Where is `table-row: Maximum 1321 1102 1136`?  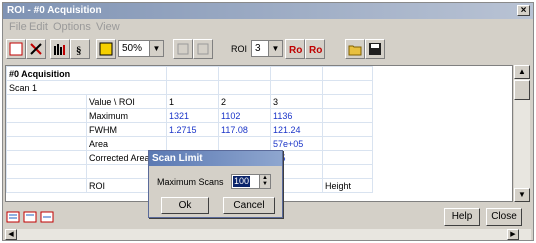
table-row: Maximum 1321 1102 1136 is located at coordinates (189, 115).